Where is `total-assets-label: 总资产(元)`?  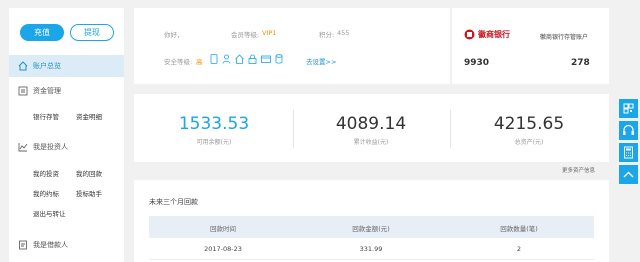 total-assets-label: 总资产(元) is located at coordinates (529, 142).